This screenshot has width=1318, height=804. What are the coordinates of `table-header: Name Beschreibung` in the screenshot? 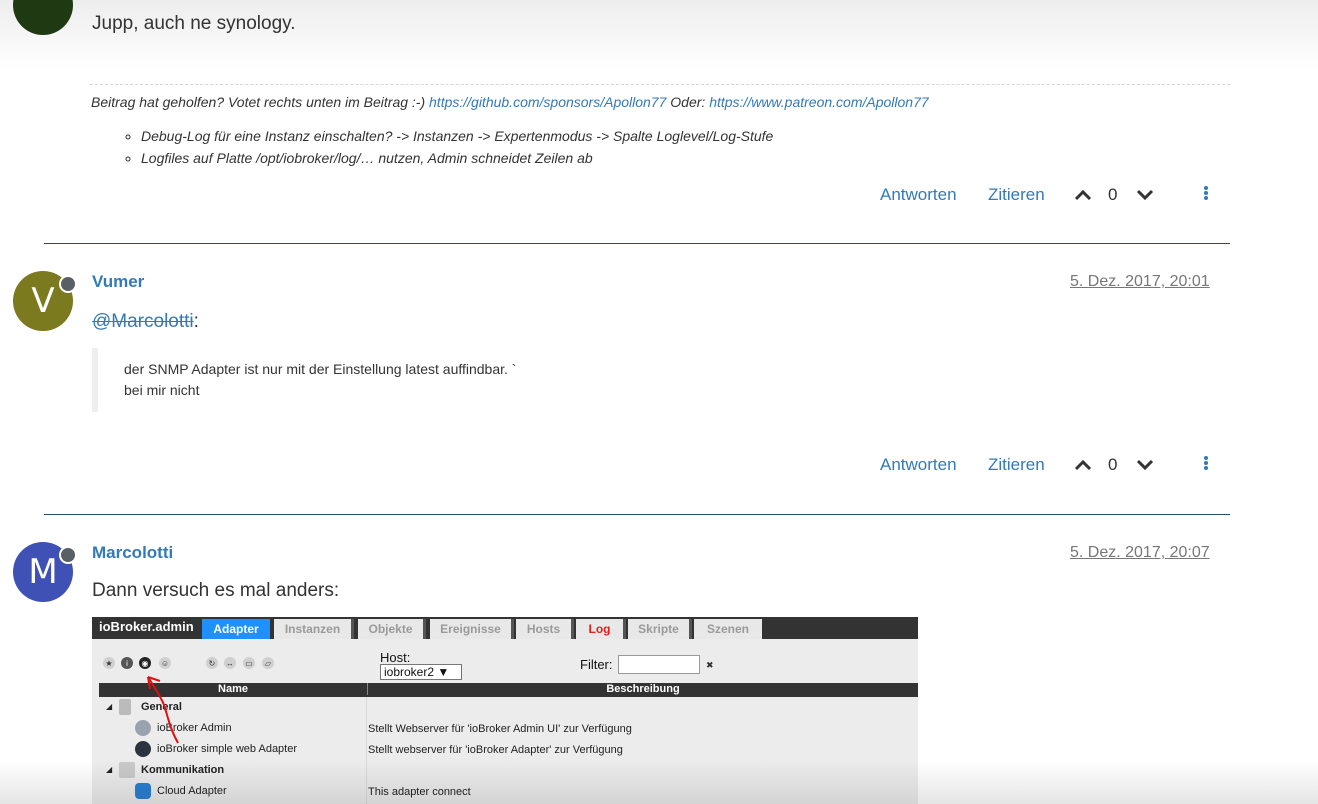 It's located at (508, 690).